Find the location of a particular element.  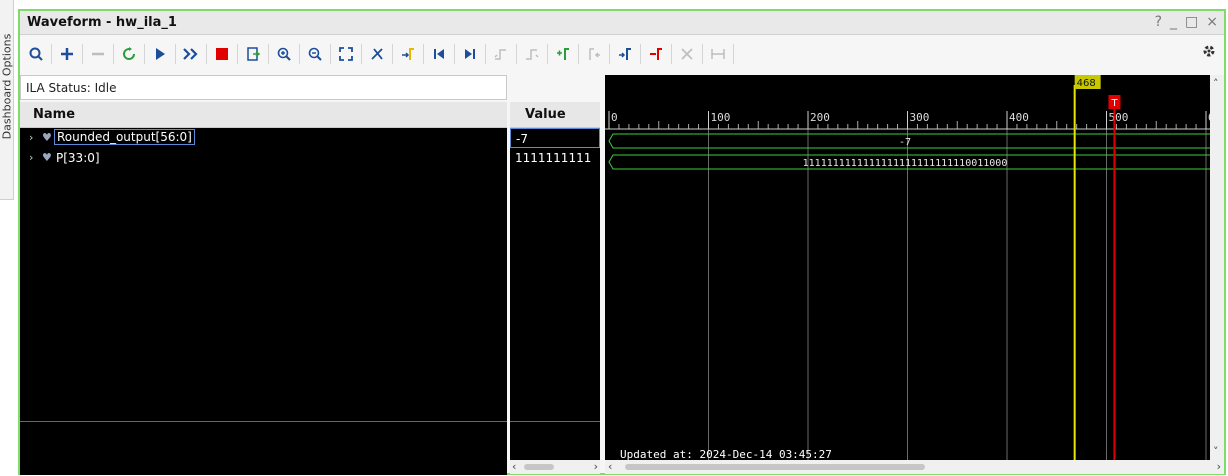

go-start-icon is located at coordinates (439, 54).